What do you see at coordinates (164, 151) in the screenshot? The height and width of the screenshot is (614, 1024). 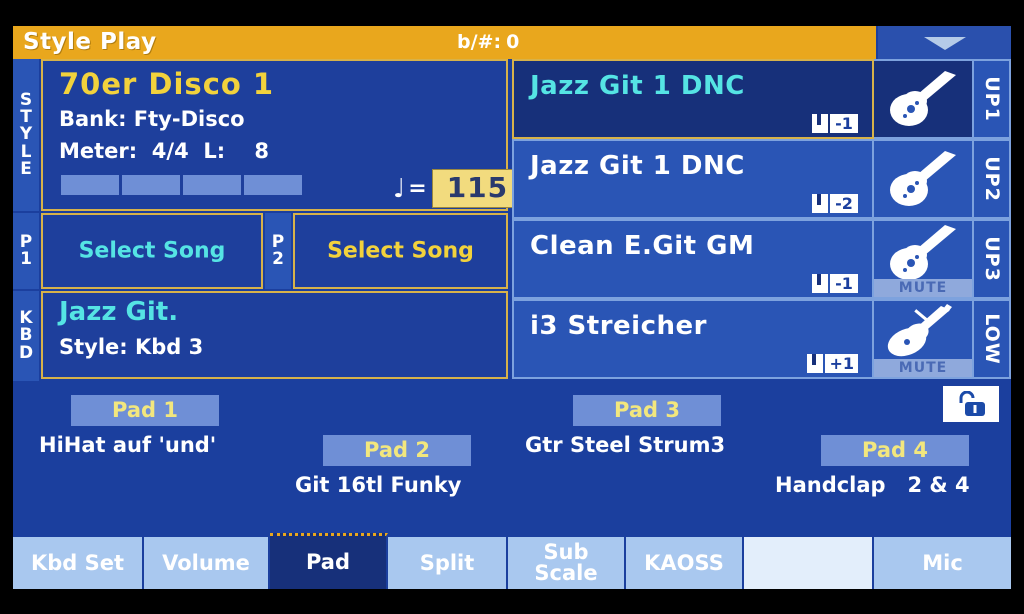 I see `style-meter: Meter: 4/4 L: 8` at bounding box center [164, 151].